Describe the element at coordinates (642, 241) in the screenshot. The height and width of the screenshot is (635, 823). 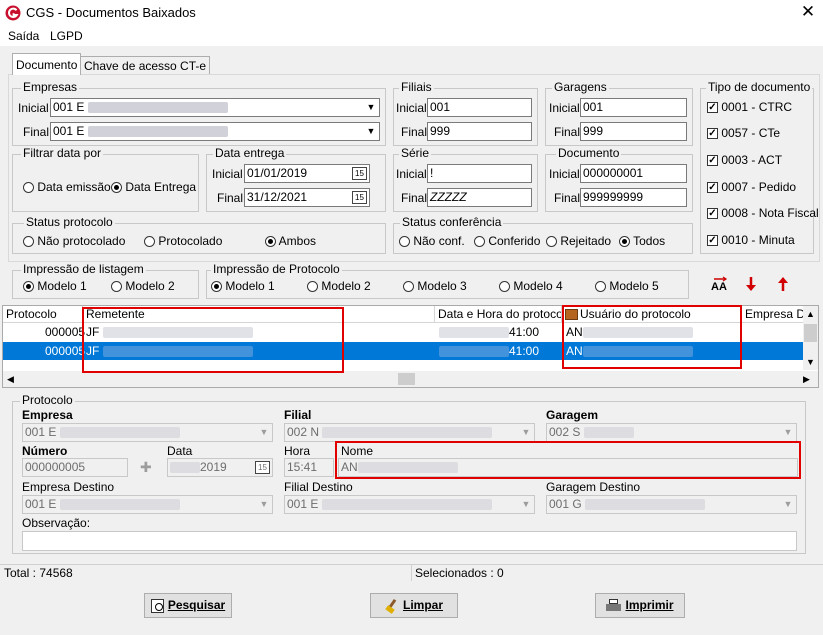
I see `radio-todos: Todos` at that location.